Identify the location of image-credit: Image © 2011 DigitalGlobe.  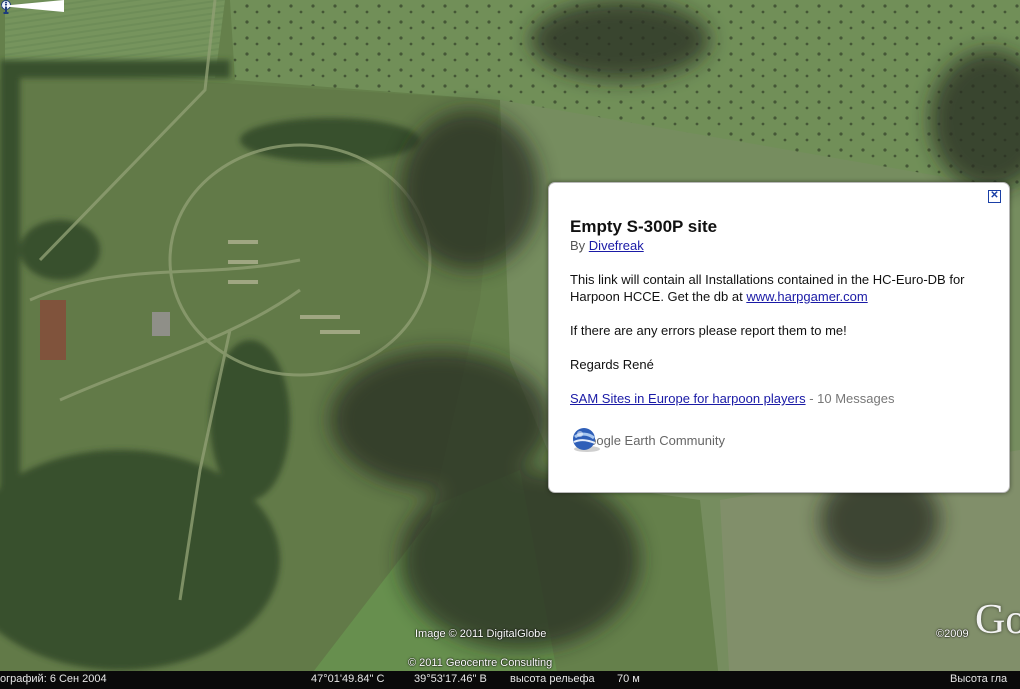
(481, 634).